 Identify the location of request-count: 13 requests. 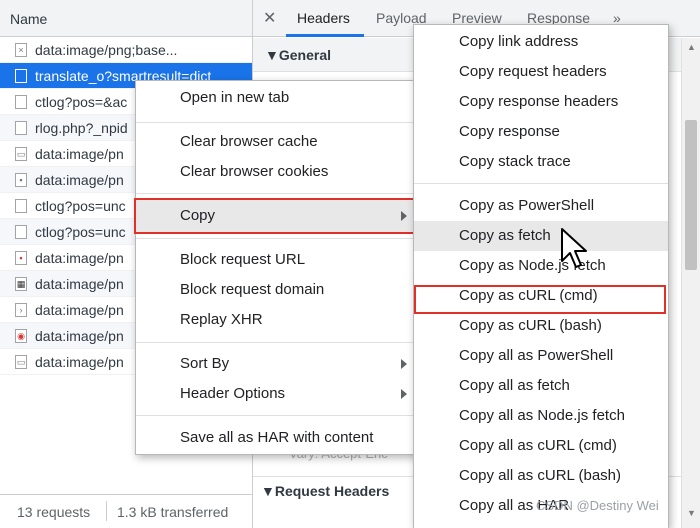
(54, 512).